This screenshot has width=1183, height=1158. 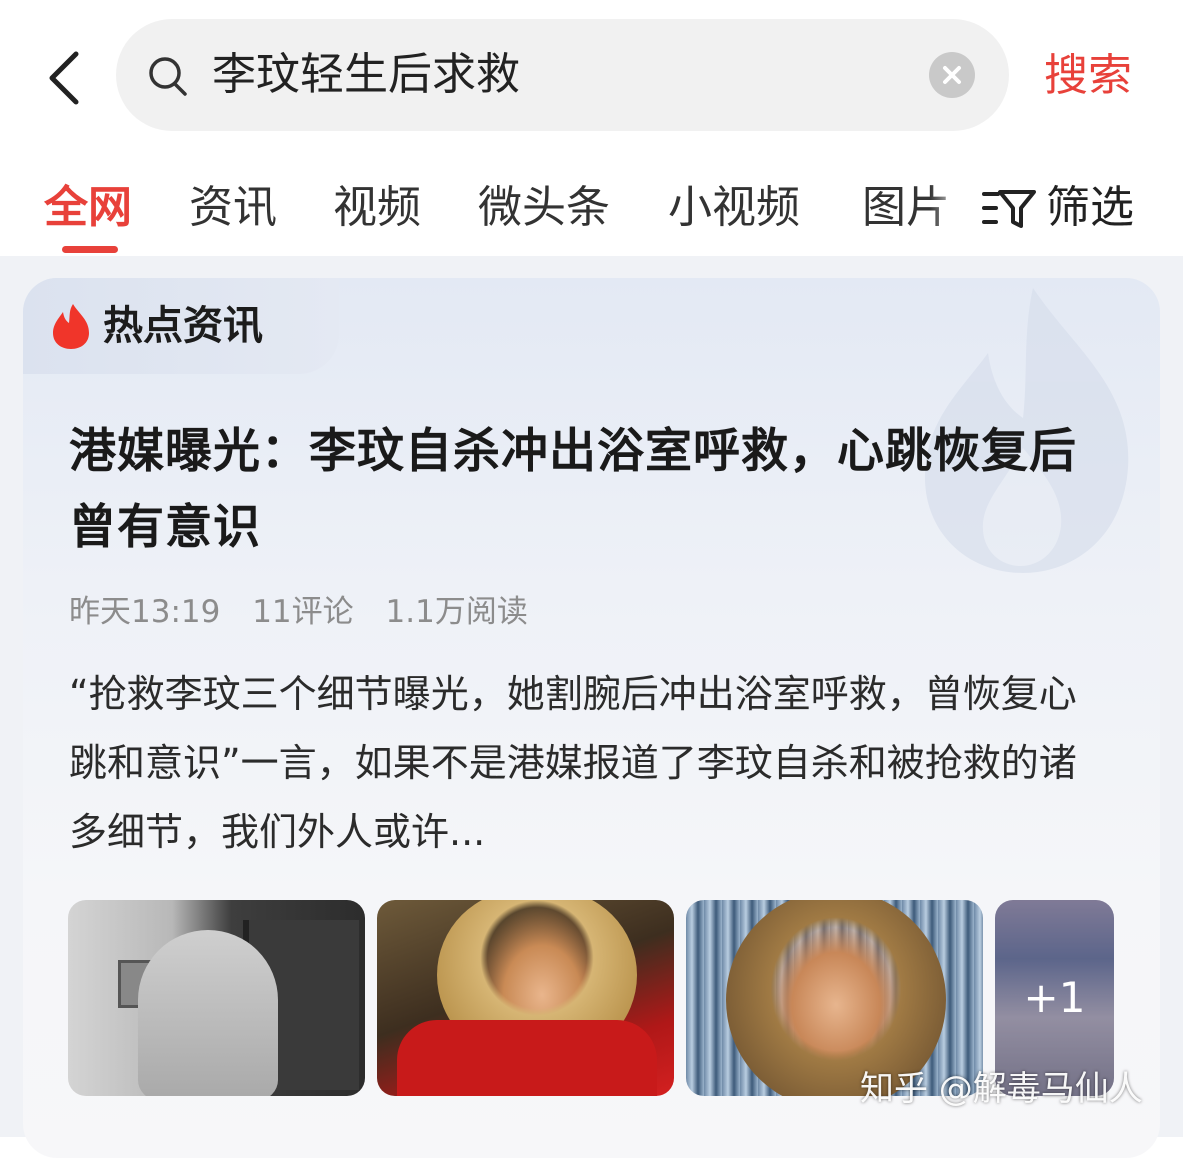 What do you see at coordinates (734, 208) in the screenshot?
I see `tab-short-video: 小视频` at bounding box center [734, 208].